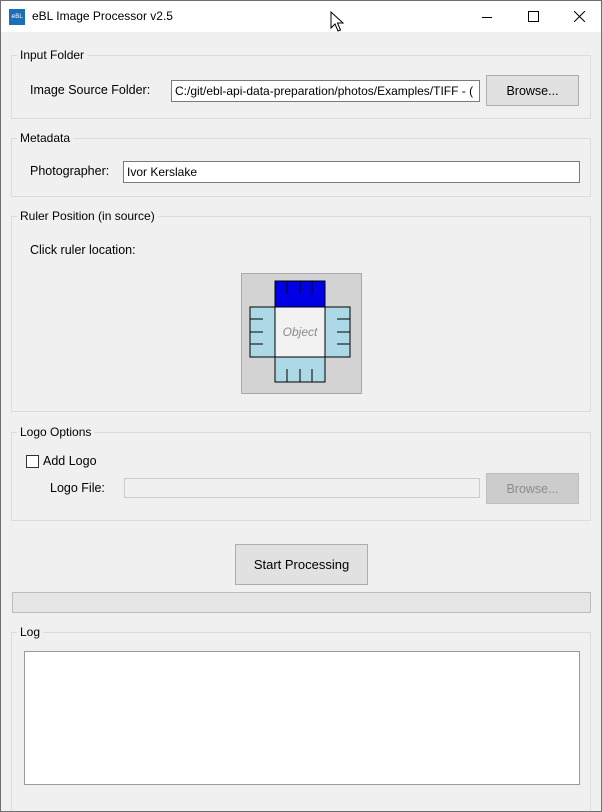  Describe the element at coordinates (337, 332) in the screenshot. I see `ruler-right-option` at that location.